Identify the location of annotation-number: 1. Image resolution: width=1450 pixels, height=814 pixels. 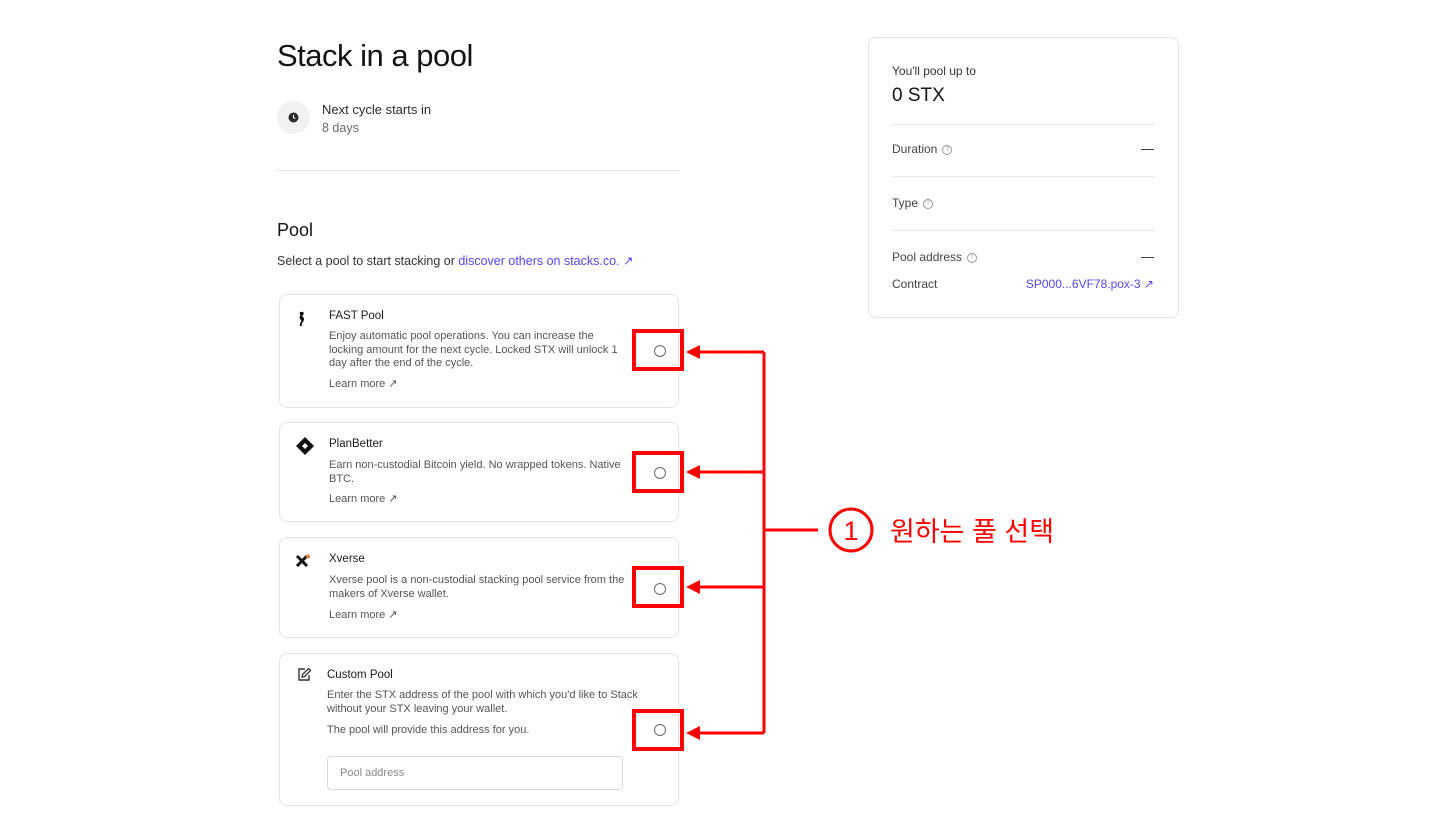
(850, 531).